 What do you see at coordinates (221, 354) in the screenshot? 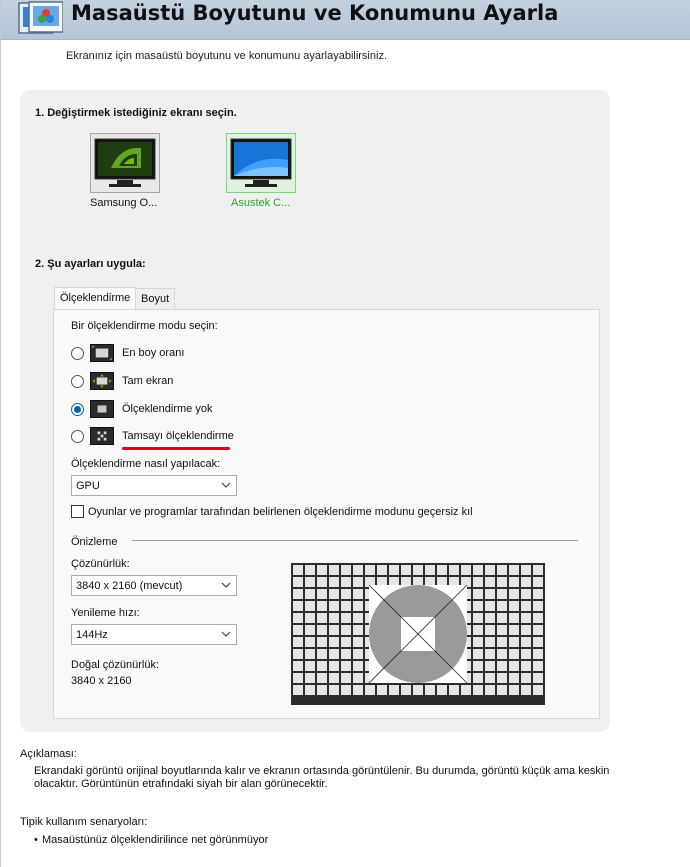
I see `mode-aspect-ratio: En boy oranı` at bounding box center [221, 354].